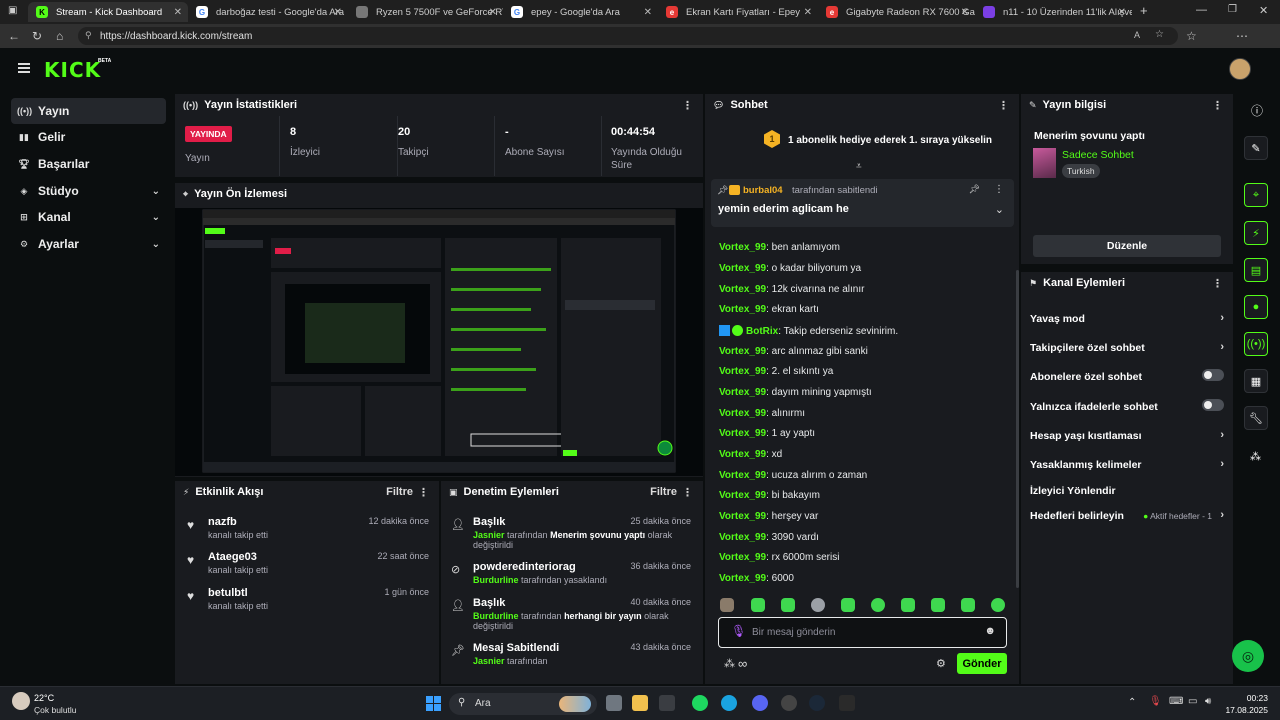  Describe the element at coordinates (88, 137) in the screenshot. I see `sidebar-item-gelir: ▮▮ Gelir` at that location.